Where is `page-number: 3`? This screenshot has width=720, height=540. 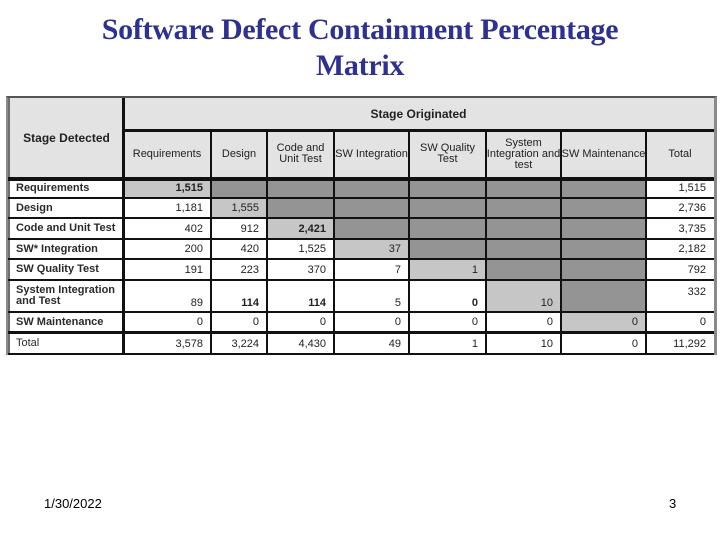 page-number: 3 is located at coordinates (673, 503).